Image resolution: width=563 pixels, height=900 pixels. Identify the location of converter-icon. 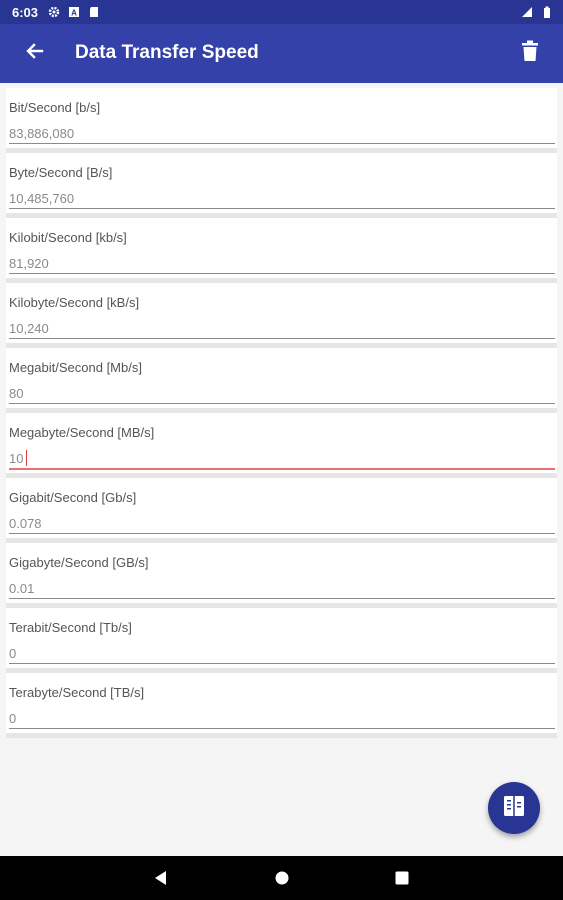
(514, 808).